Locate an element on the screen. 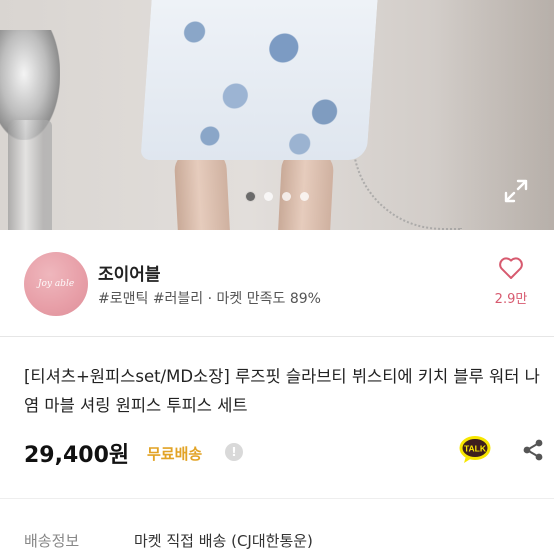 The height and width of the screenshot is (554, 554). kakao-talk-icon: TALK is located at coordinates (475, 450).